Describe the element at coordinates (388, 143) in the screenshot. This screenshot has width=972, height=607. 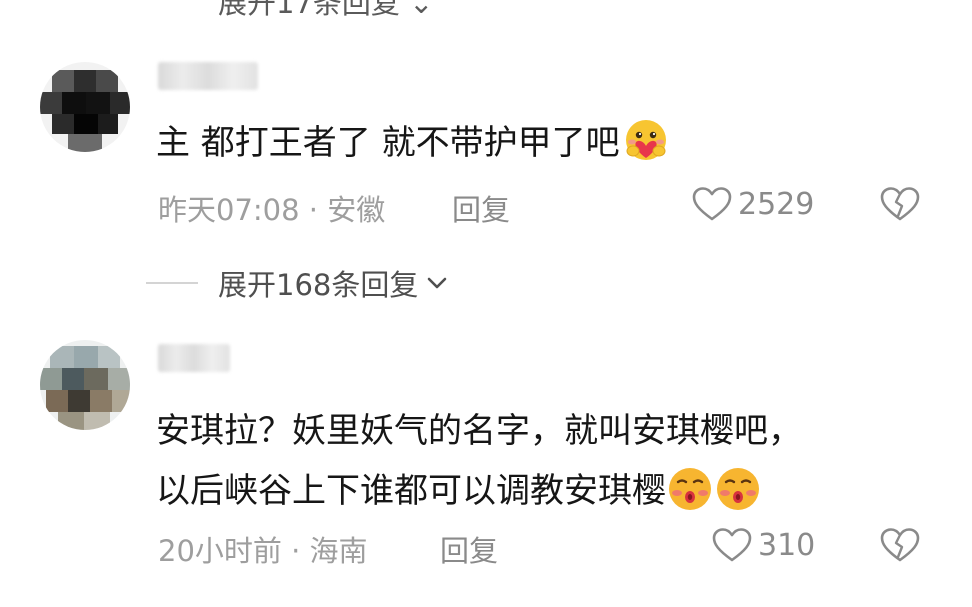
I see `comment-text-body: 主 都打王者了 就不带护甲了吧` at that location.